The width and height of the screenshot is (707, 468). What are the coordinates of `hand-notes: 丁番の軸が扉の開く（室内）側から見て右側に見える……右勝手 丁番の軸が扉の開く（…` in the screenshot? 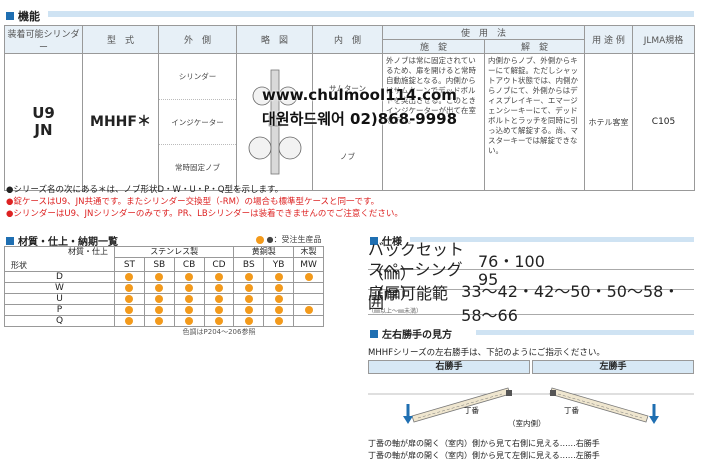 It's located at (484, 450).